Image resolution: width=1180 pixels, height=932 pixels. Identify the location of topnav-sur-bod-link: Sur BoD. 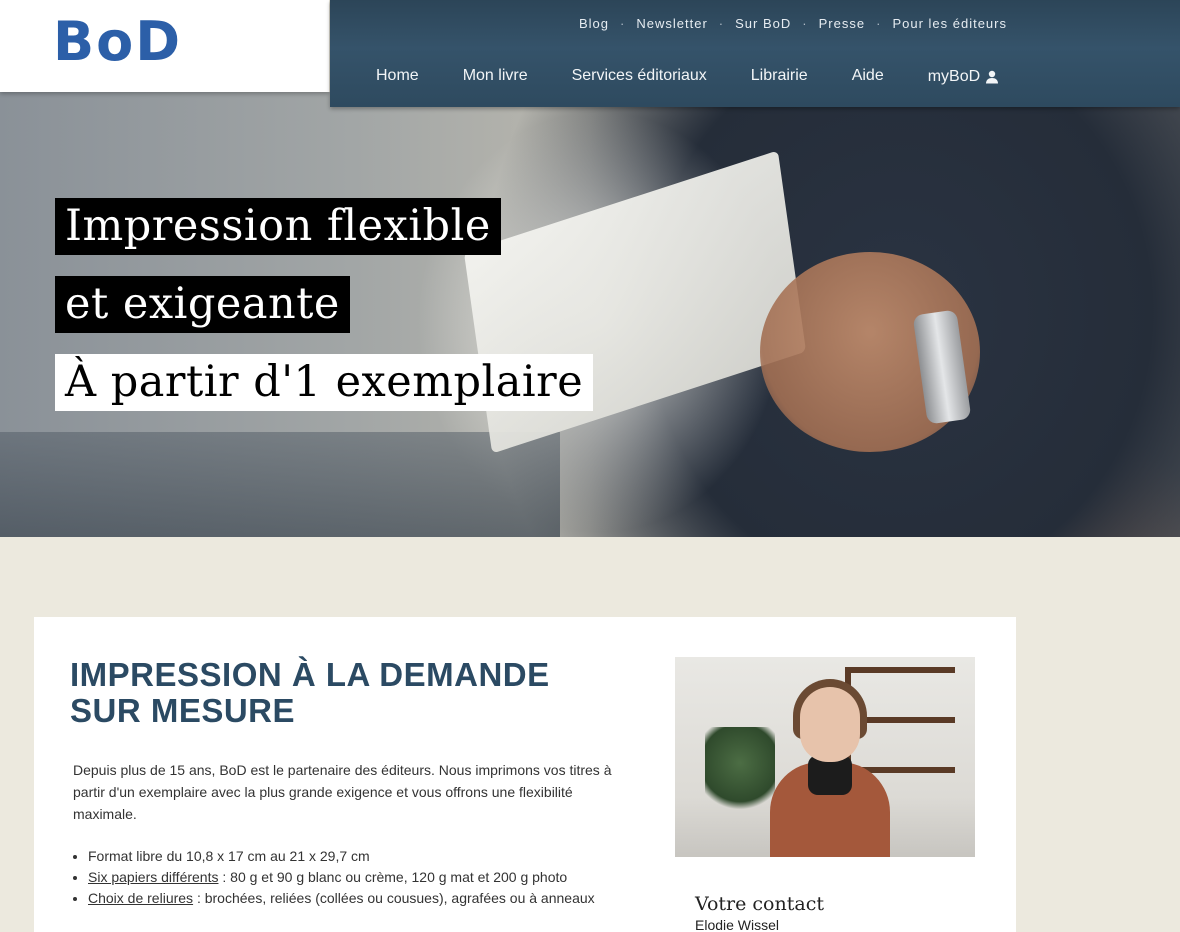
(763, 23).